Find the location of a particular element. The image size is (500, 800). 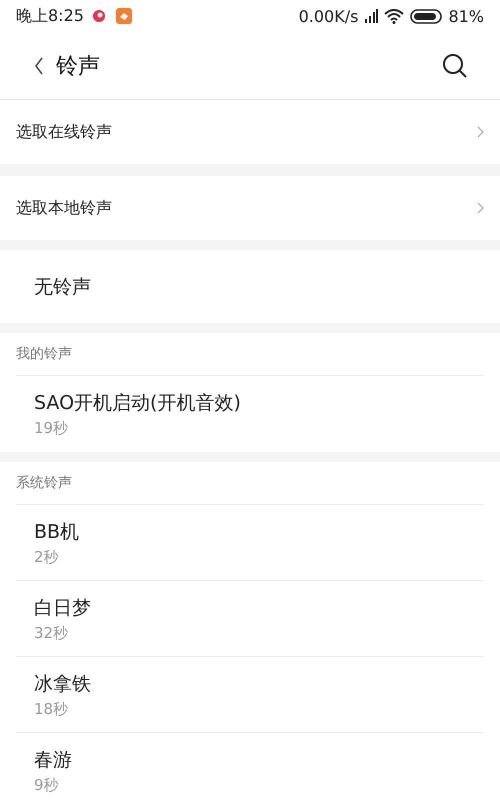

ringtone-item: 白日梦 32秒 is located at coordinates (250, 619).